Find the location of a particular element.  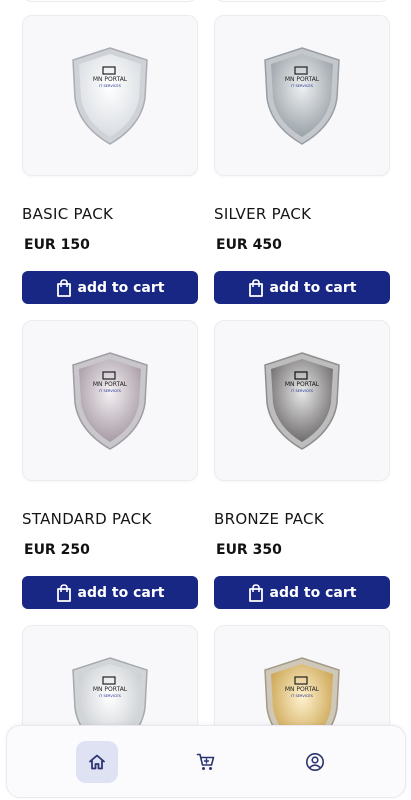

product-price: EUR 150 is located at coordinates (57, 245).